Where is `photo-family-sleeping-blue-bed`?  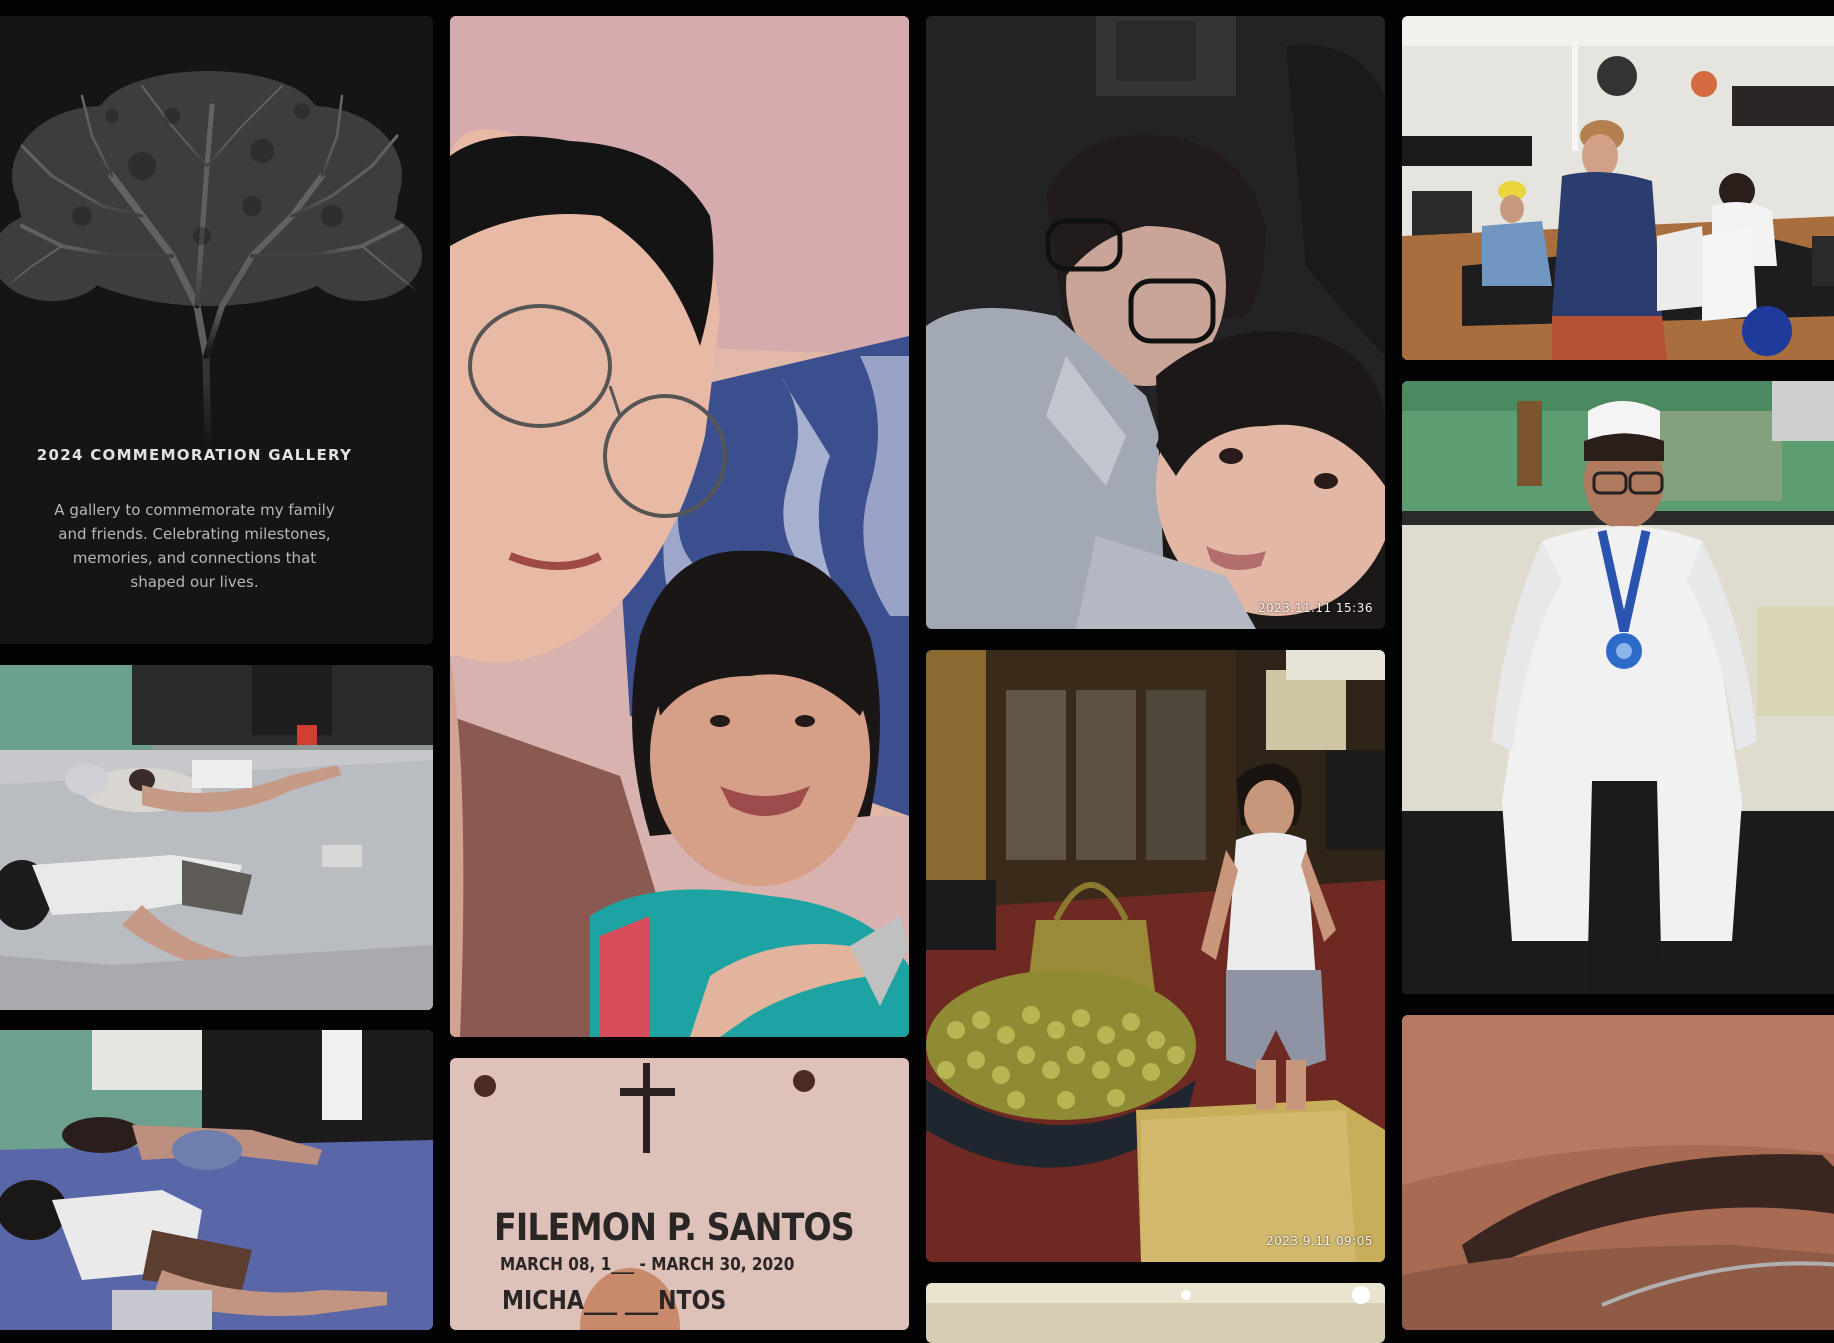 photo-family-sleeping-blue-bed is located at coordinates (216, 1180).